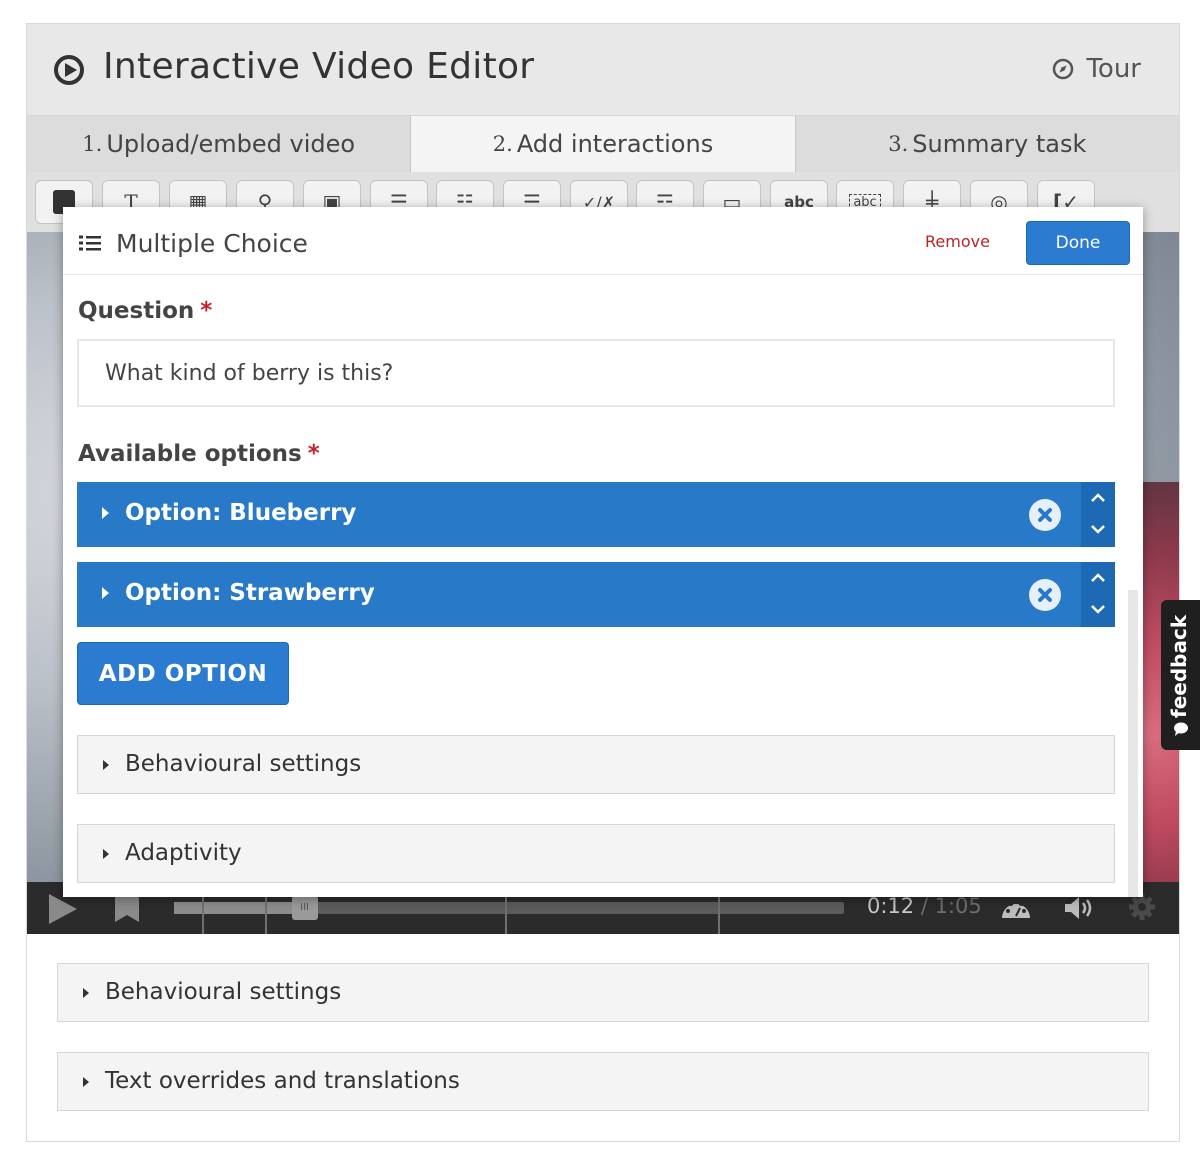  Describe the element at coordinates (234, 908) in the screenshot. I see `seek-progress` at that location.